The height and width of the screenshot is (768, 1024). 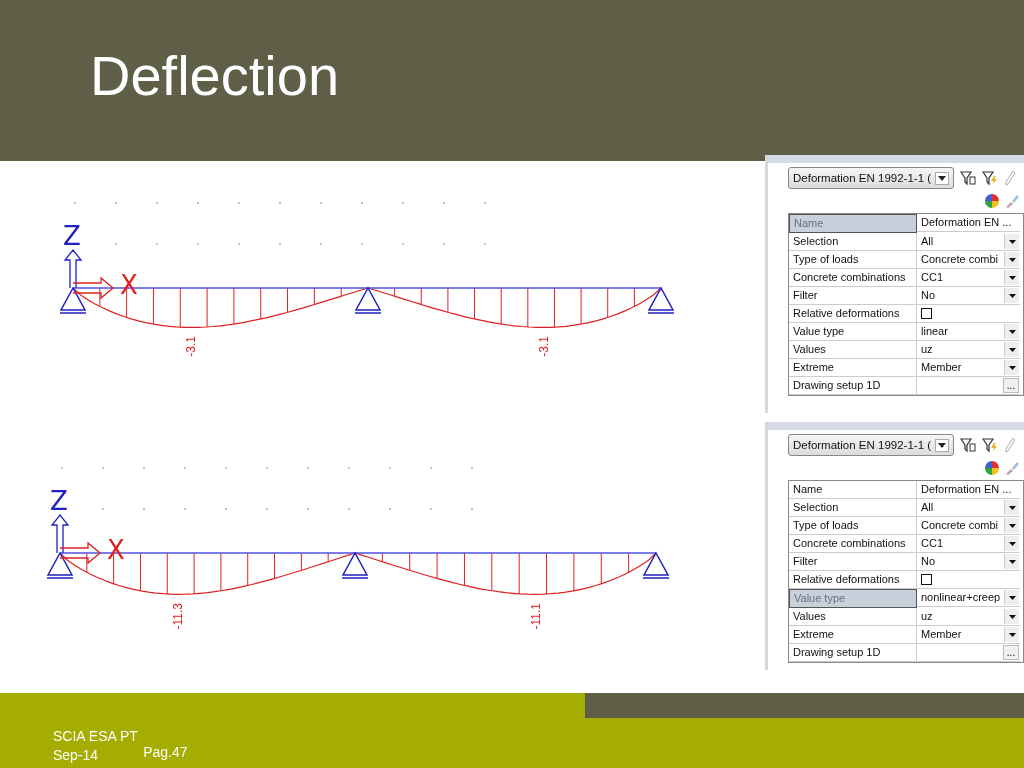 I want to click on property-label: Value type, so click(x=853, y=332).